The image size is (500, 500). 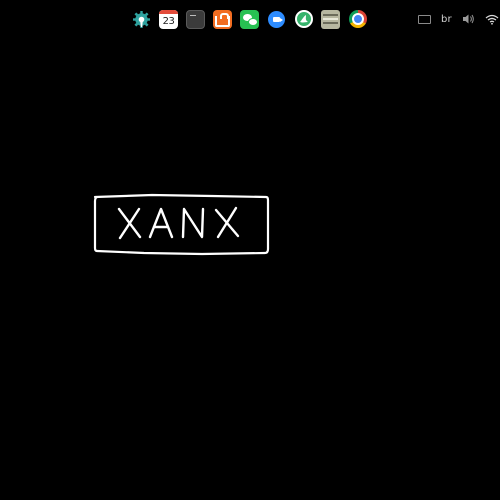 I want to click on app-dock: 23, so click(x=249, y=19).